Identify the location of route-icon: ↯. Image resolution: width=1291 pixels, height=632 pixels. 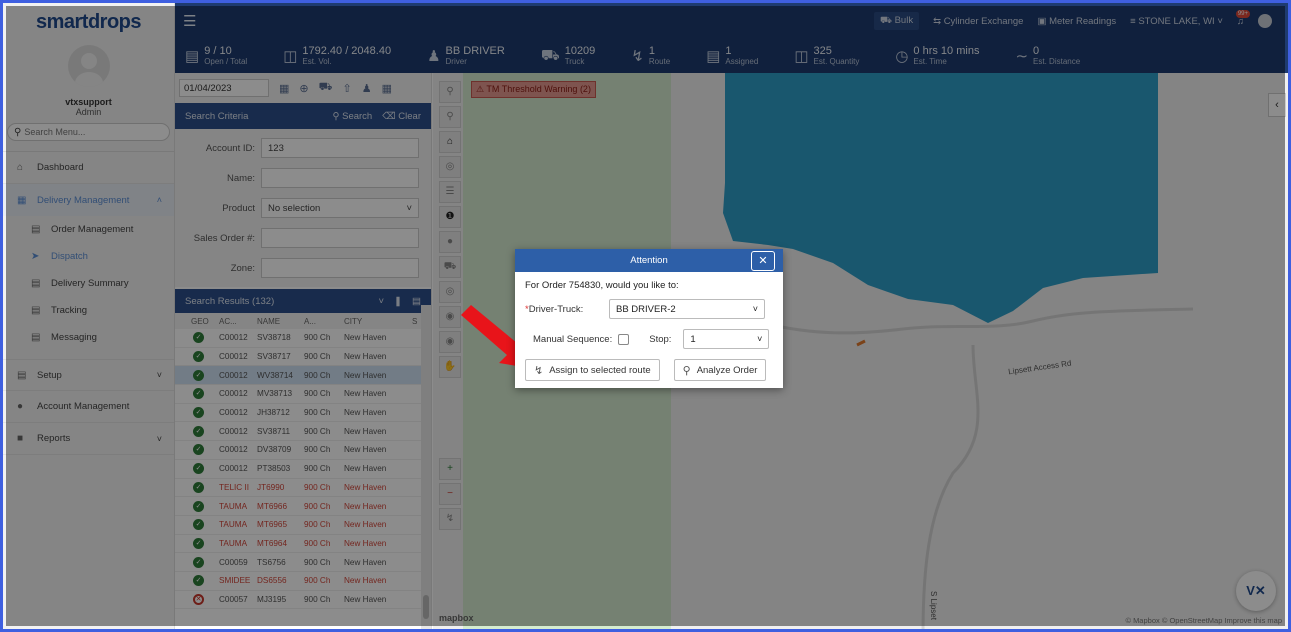
(539, 370).